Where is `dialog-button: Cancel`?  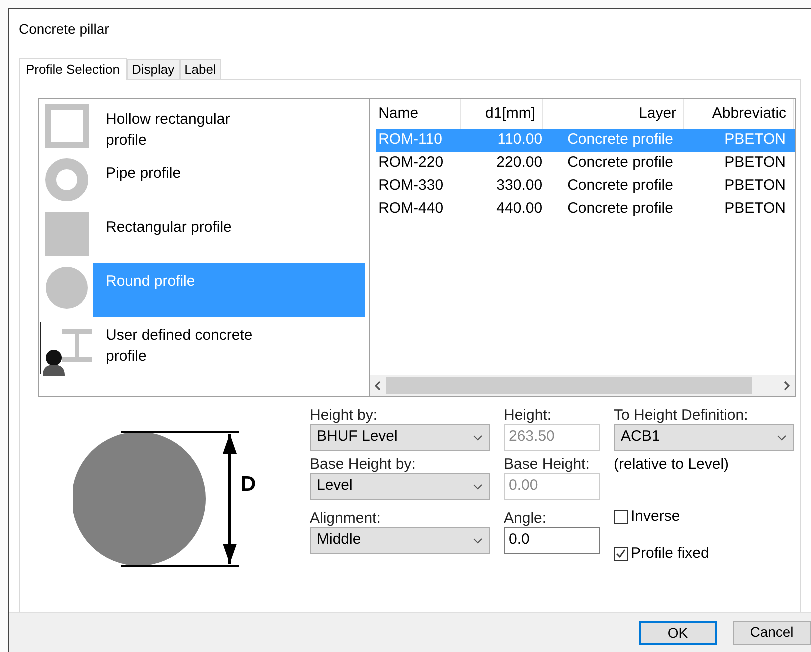
dialog-button: Cancel is located at coordinates (772, 632).